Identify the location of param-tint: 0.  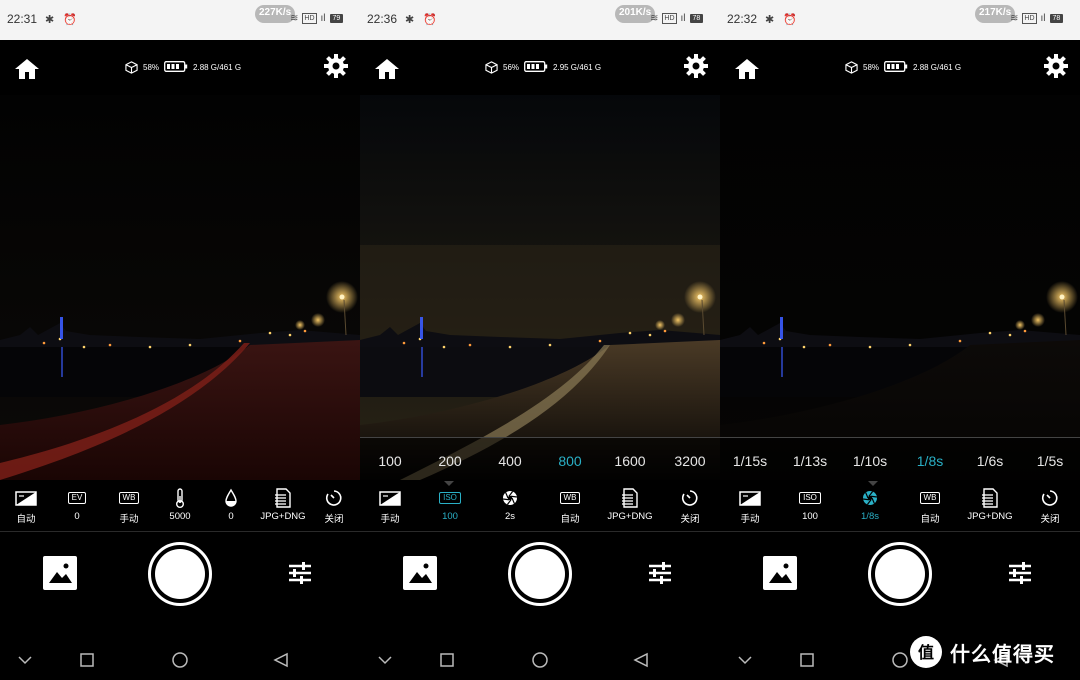
(231, 509).